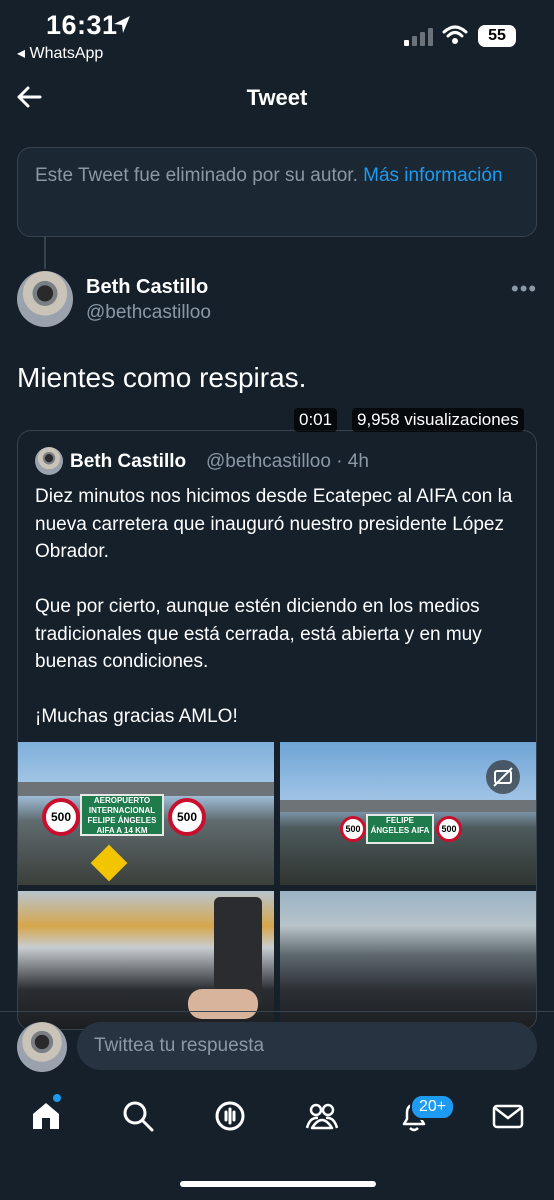 This screenshot has width=554, height=1200. Describe the element at coordinates (46, 1116) in the screenshot. I see `home-icon` at that location.